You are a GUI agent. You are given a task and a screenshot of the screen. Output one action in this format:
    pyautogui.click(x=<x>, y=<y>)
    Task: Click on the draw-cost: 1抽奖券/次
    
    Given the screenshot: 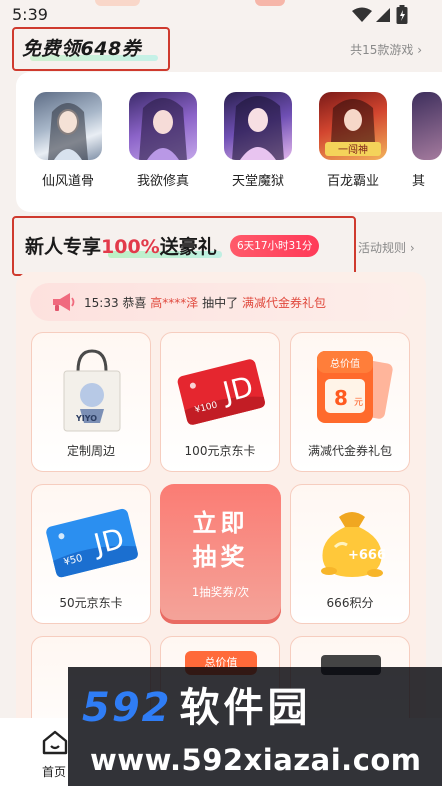 What is the action you would take?
    pyautogui.click(x=220, y=592)
    